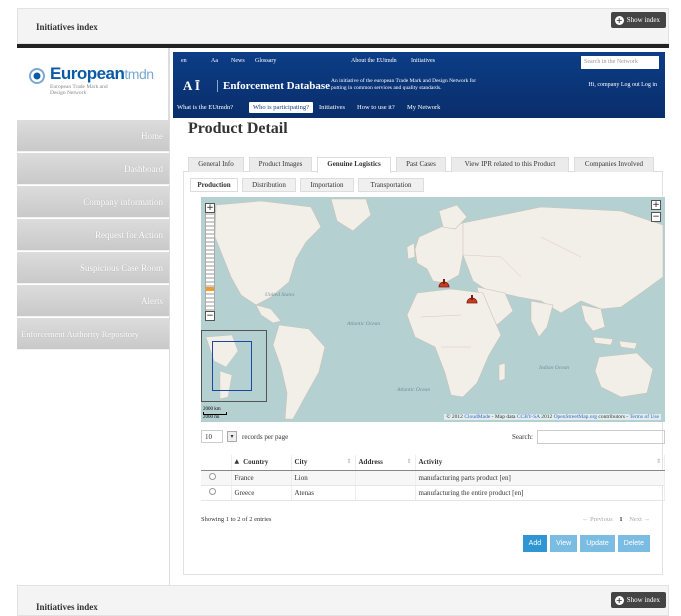  I want to click on sort-asc-icon: ▲, so click(237, 462).